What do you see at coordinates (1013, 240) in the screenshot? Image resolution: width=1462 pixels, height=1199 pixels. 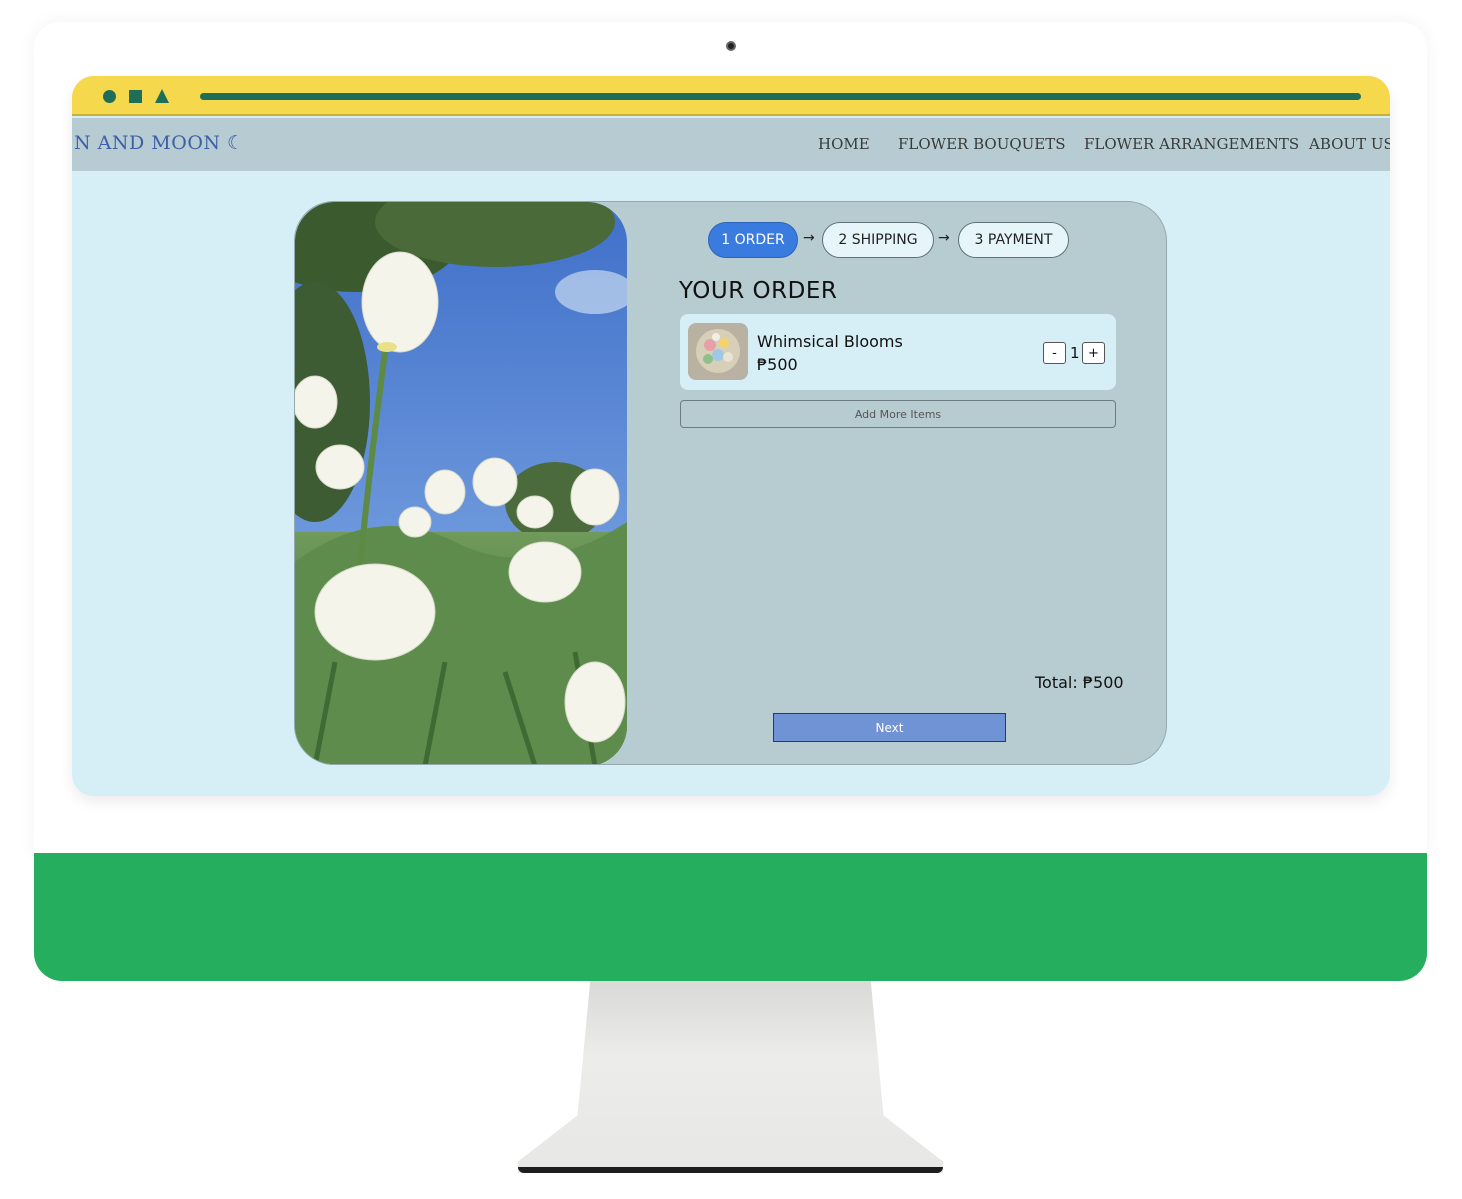 I see `step-payment: 3 PAYMENT` at bounding box center [1013, 240].